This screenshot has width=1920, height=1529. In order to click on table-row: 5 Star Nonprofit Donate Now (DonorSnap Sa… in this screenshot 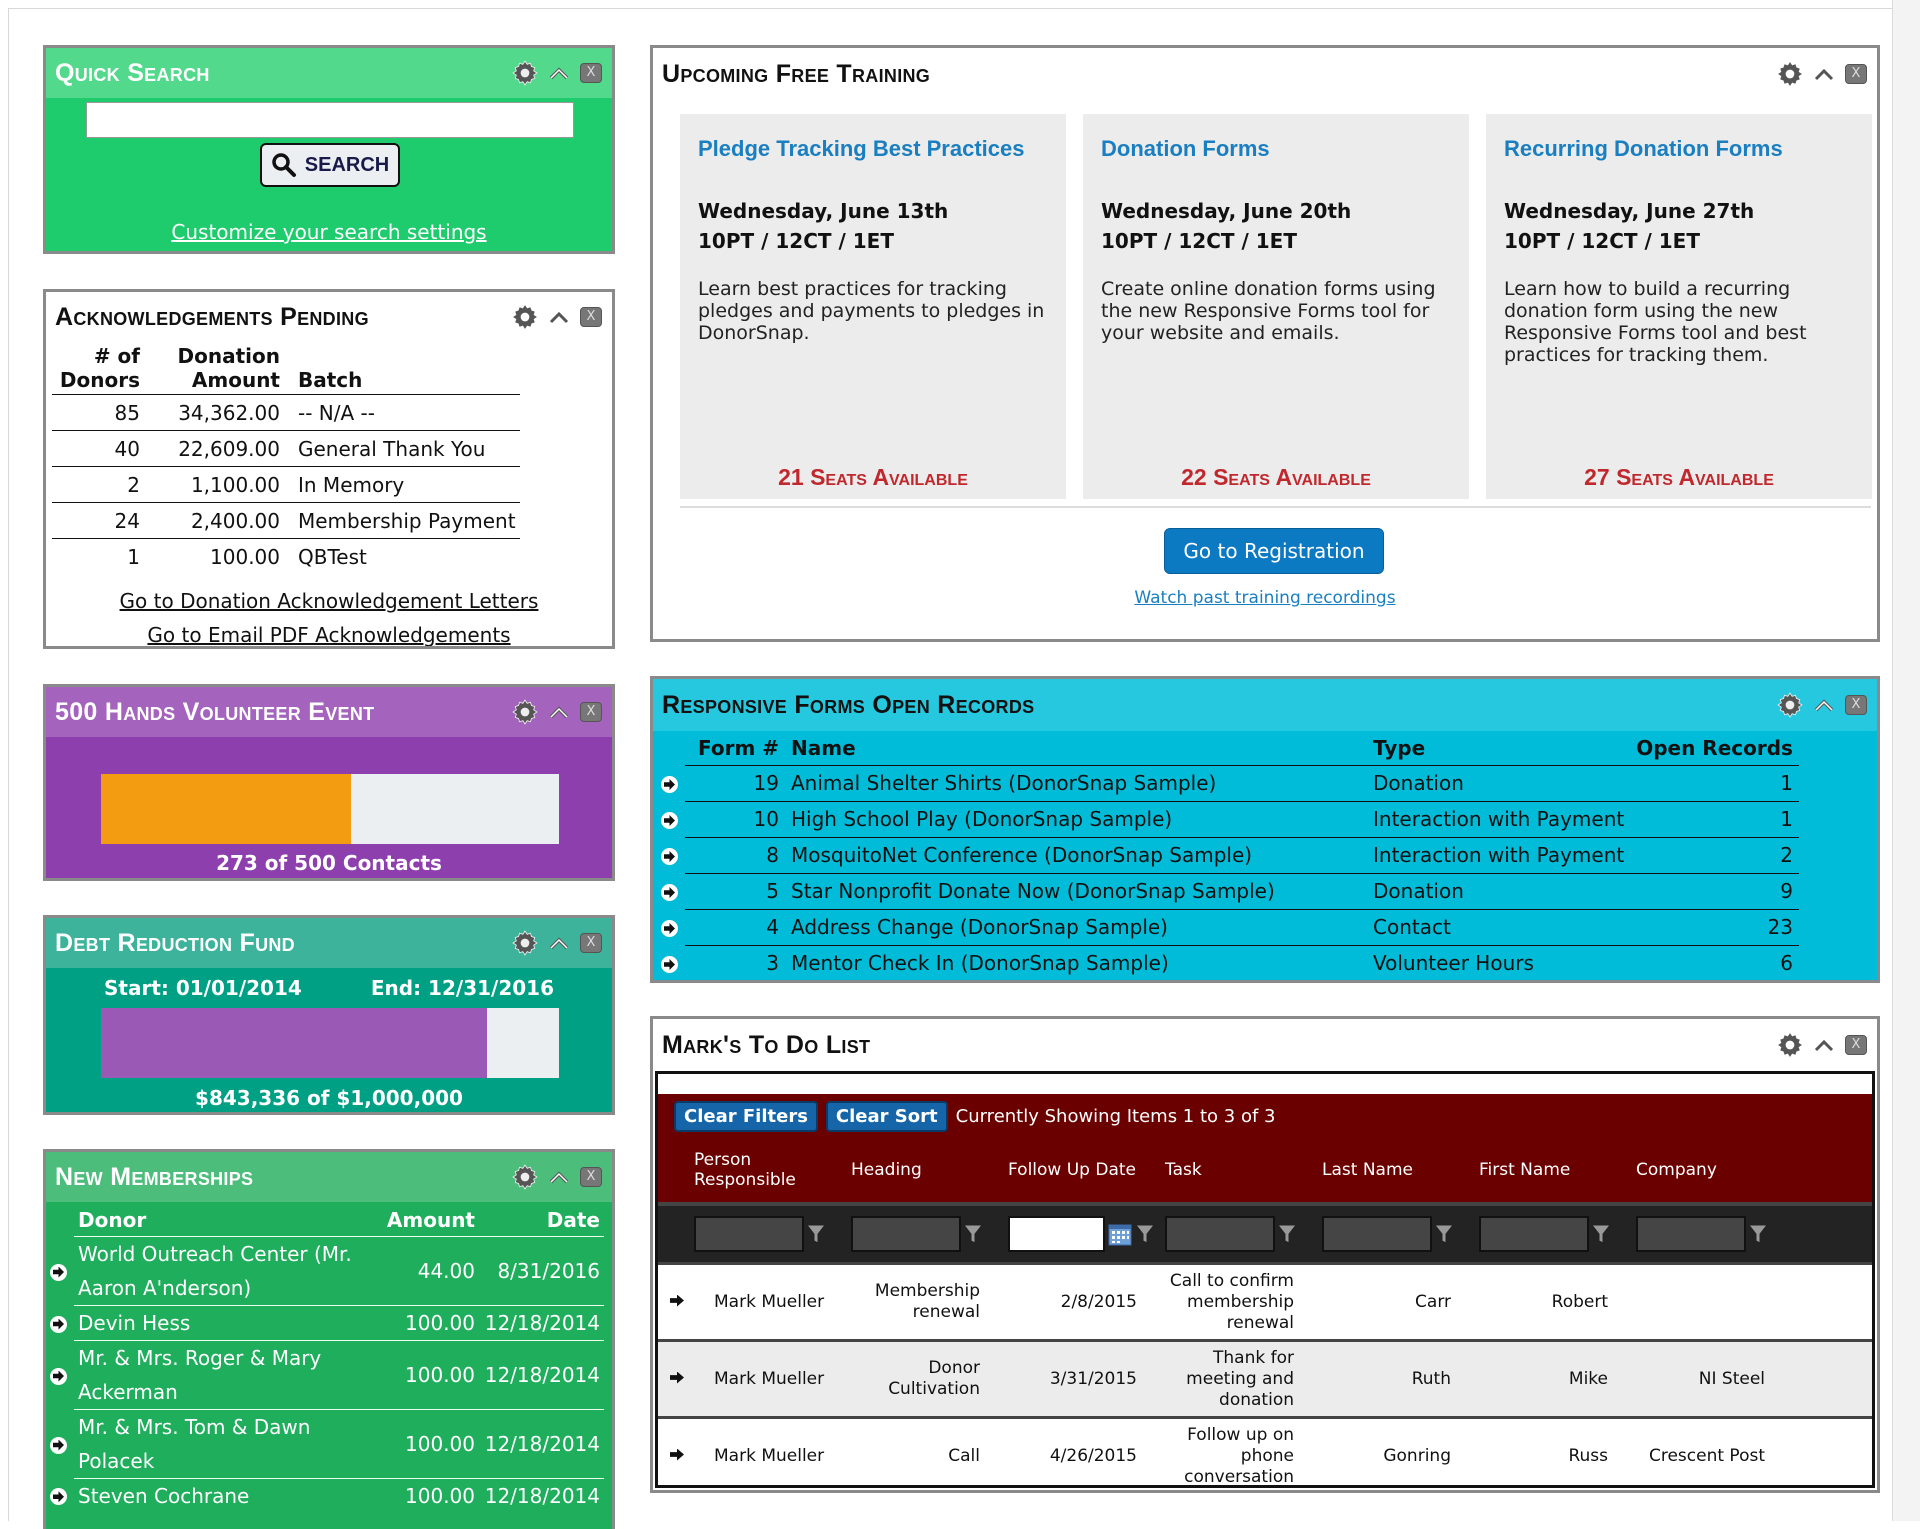, I will do `click(1228, 890)`.